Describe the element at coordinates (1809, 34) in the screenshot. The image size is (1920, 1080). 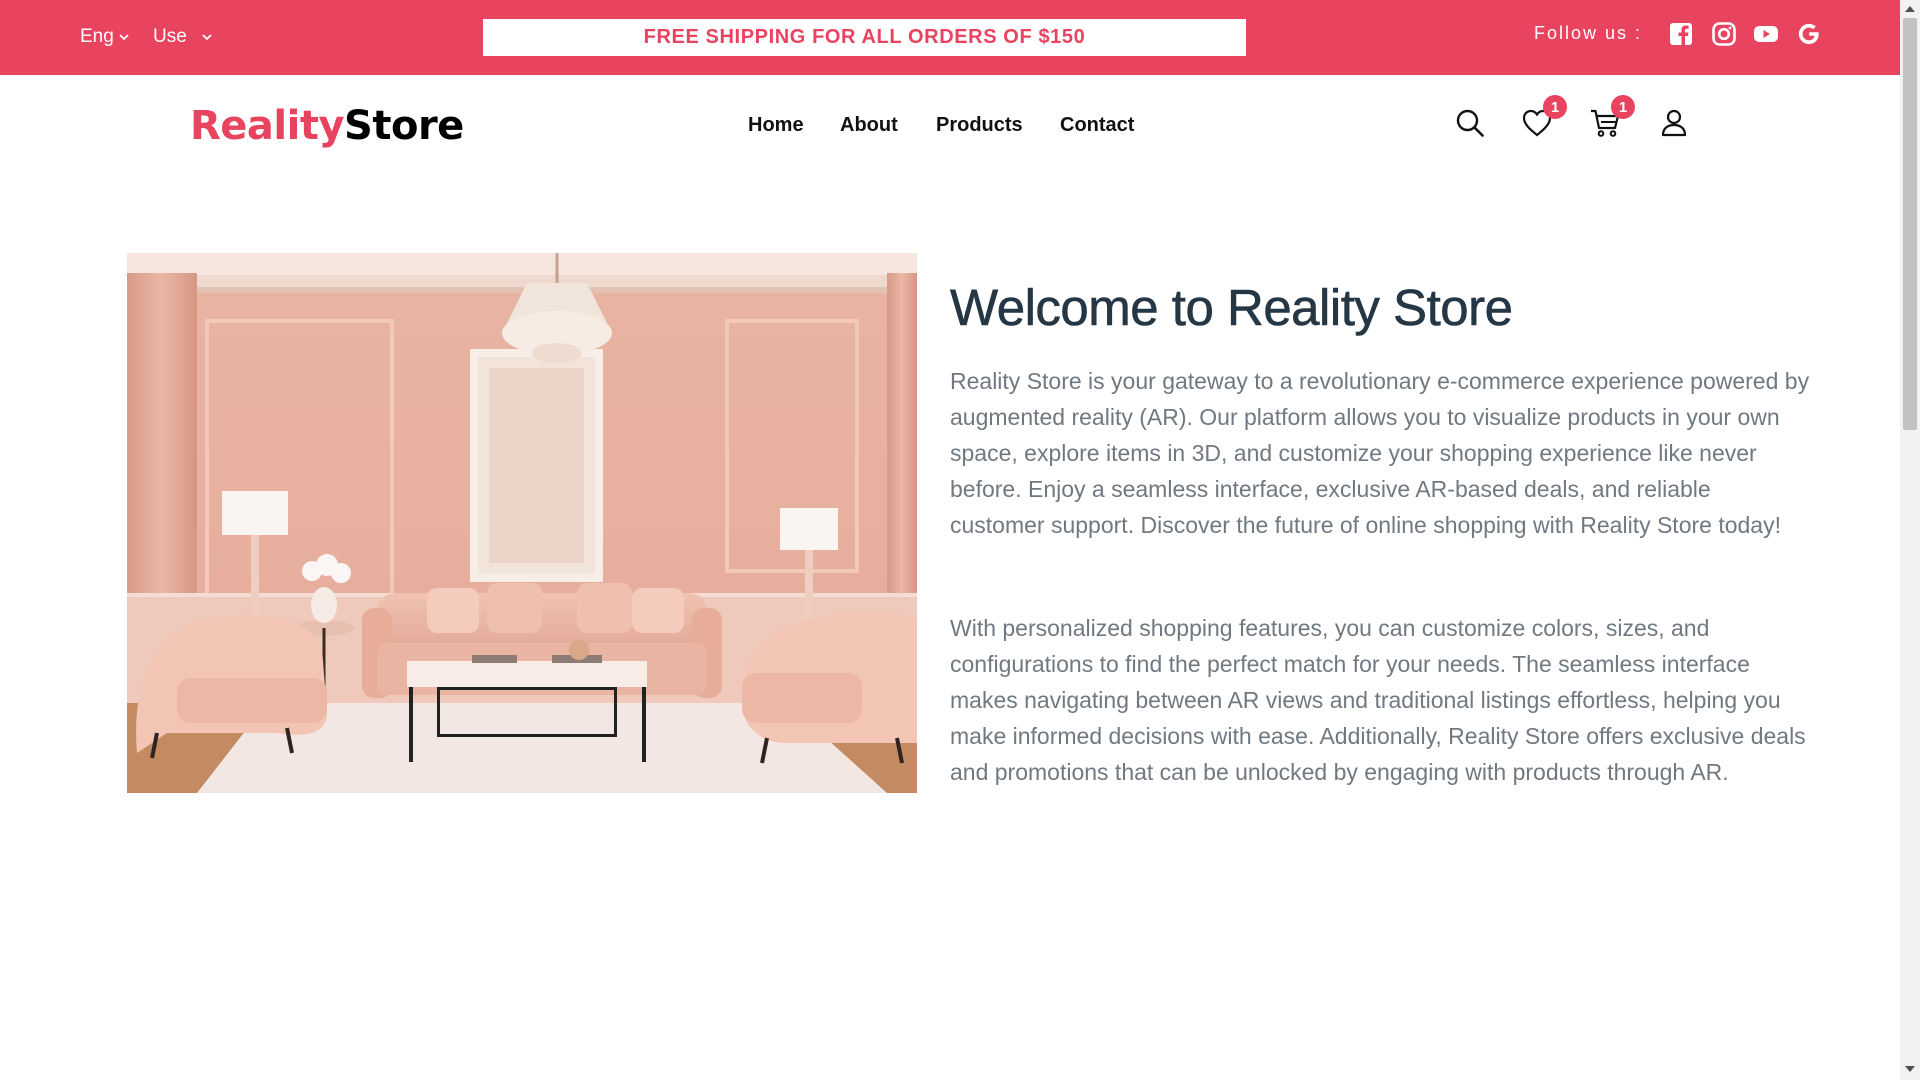
I see `google-icon` at that location.